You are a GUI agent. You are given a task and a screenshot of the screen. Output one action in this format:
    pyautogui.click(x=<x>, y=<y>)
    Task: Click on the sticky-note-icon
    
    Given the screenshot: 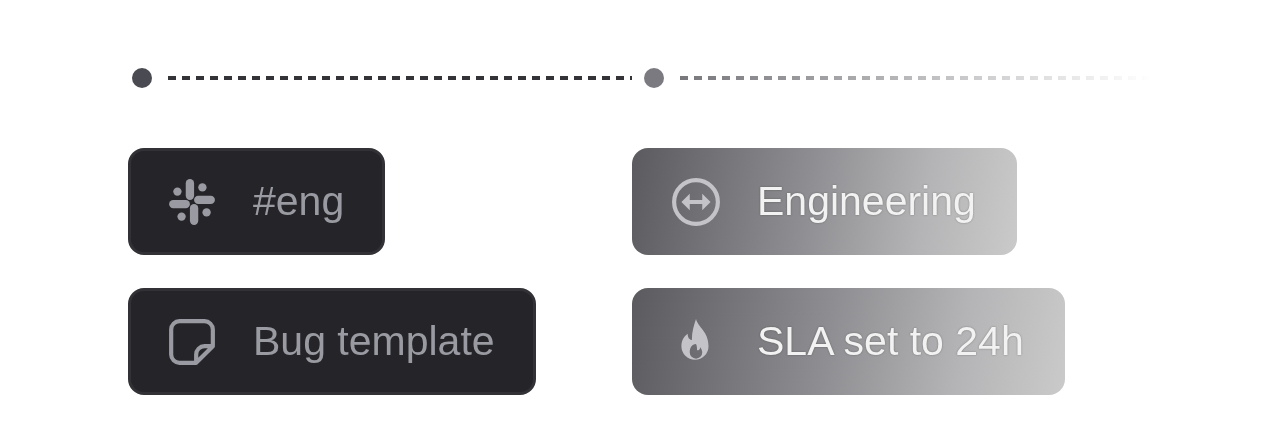 What is the action you would take?
    pyautogui.click(x=192, y=341)
    